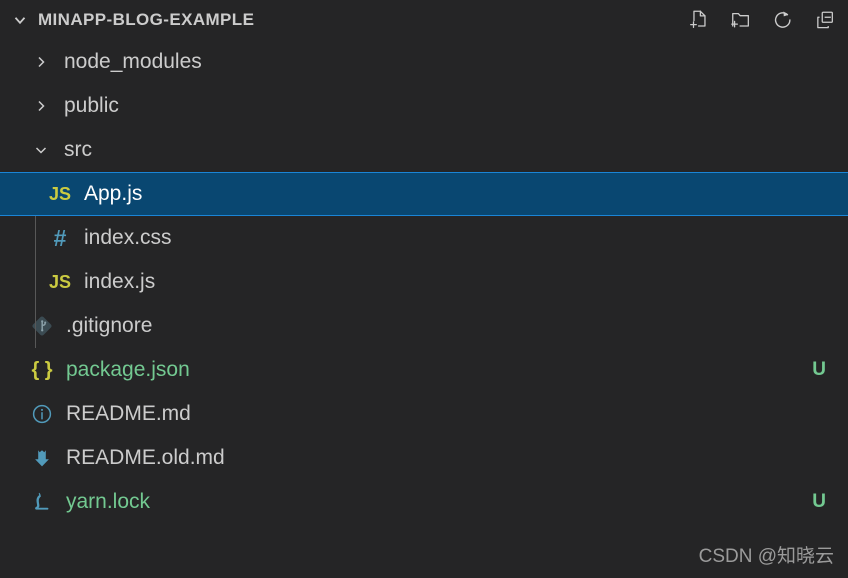 This screenshot has height=578, width=848. I want to click on refresh-icon, so click(783, 20).